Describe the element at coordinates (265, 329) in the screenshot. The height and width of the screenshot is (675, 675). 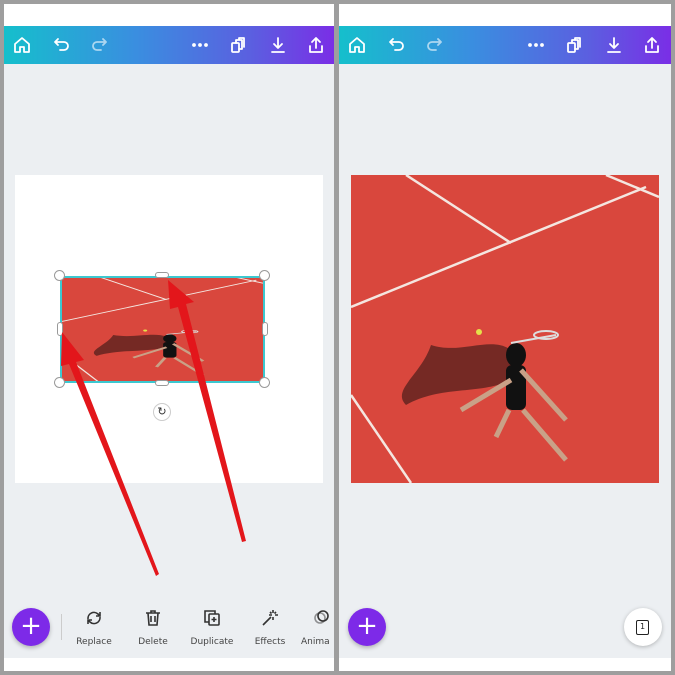
I see `crop-handle-right` at that location.